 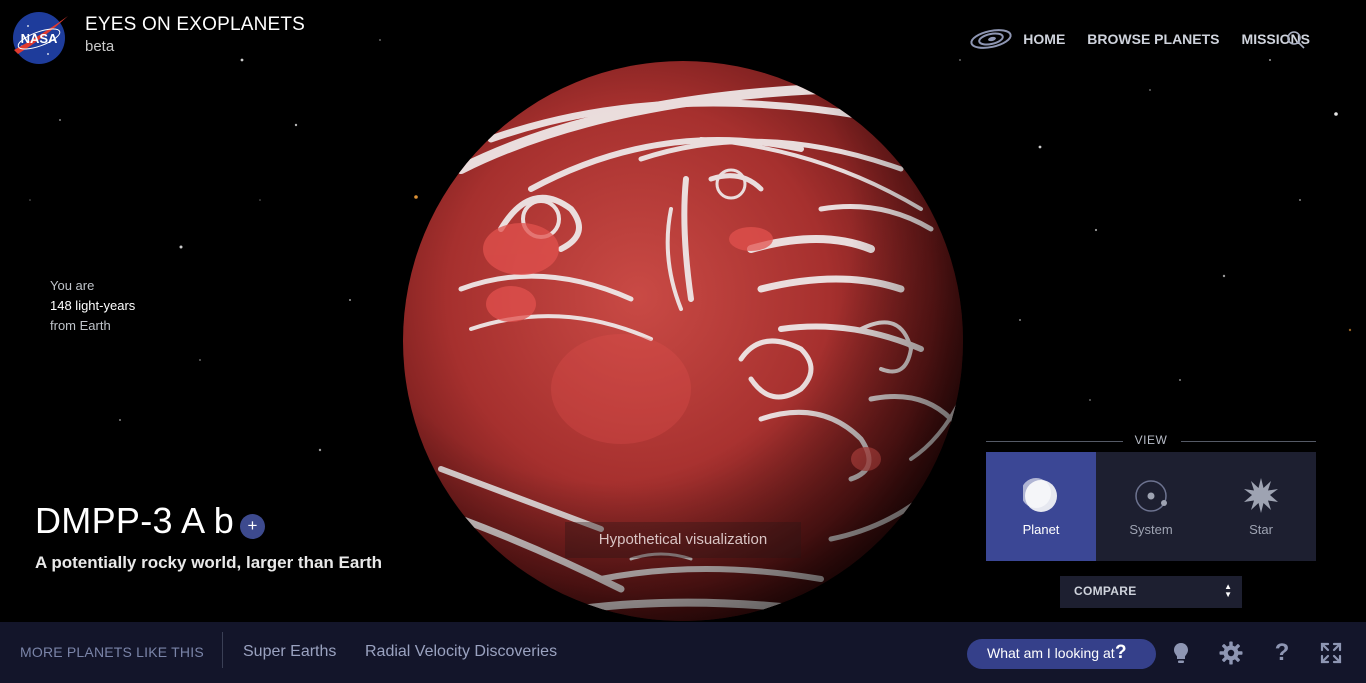 I want to click on question-icon: ?, so click(x=1121, y=652).